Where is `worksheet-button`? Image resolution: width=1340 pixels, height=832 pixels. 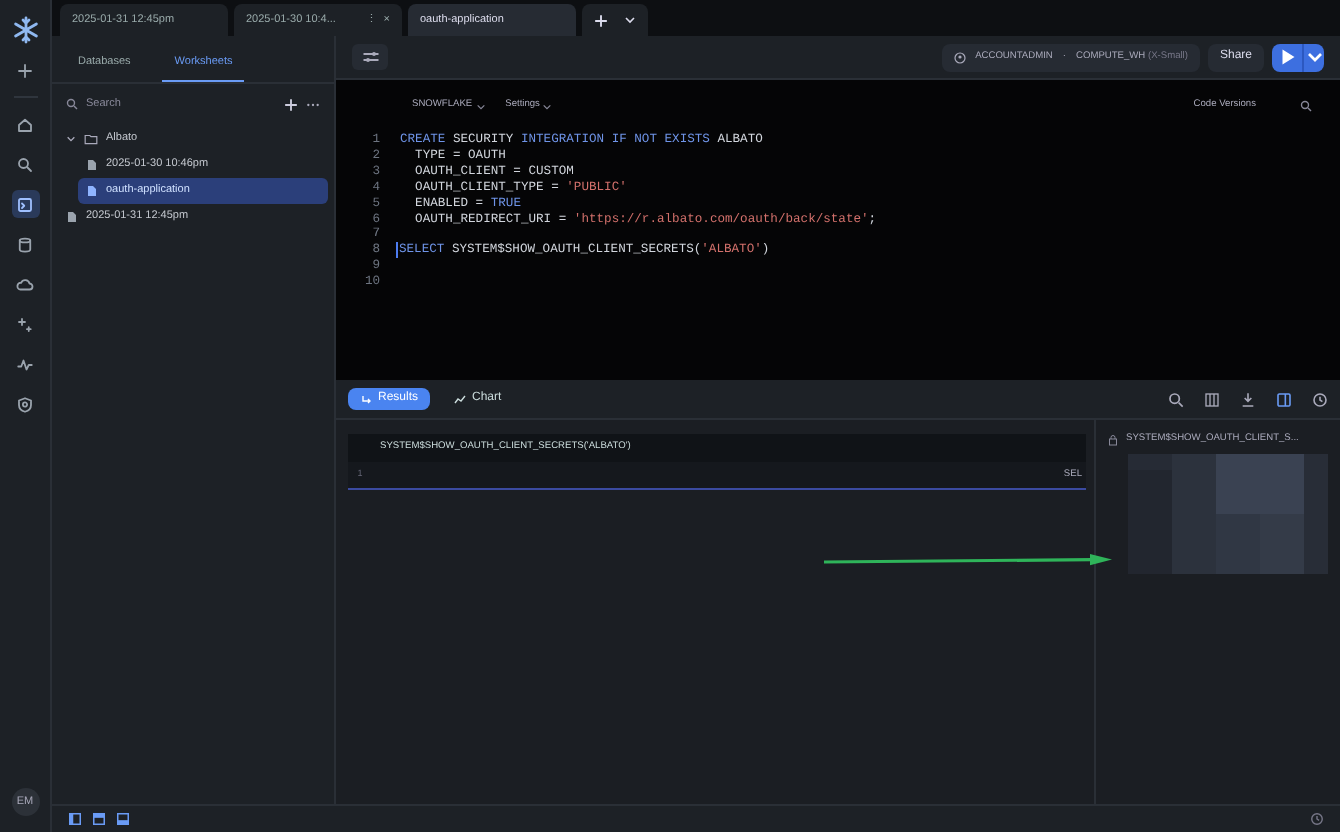
worksheet-button is located at coordinates (25, 204).